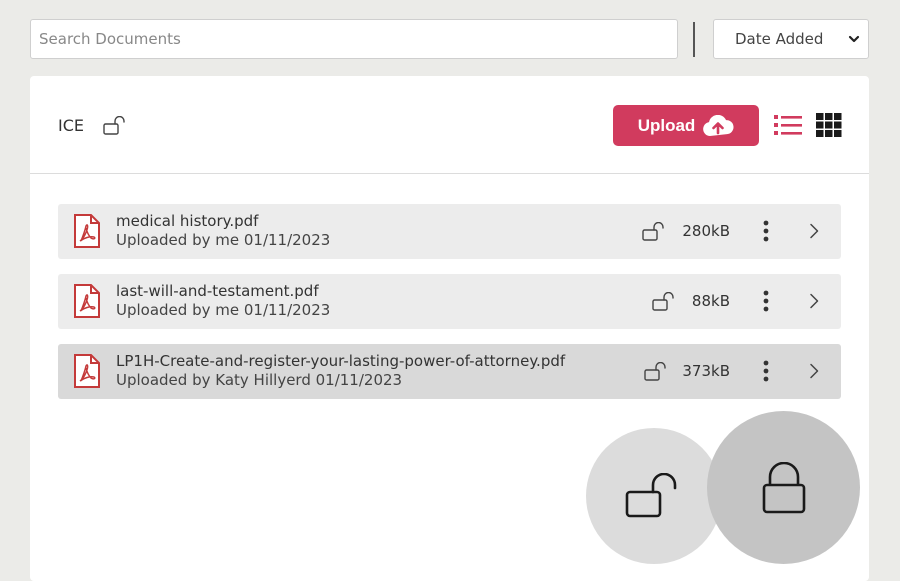  I want to click on document-size: 373kB, so click(706, 371).